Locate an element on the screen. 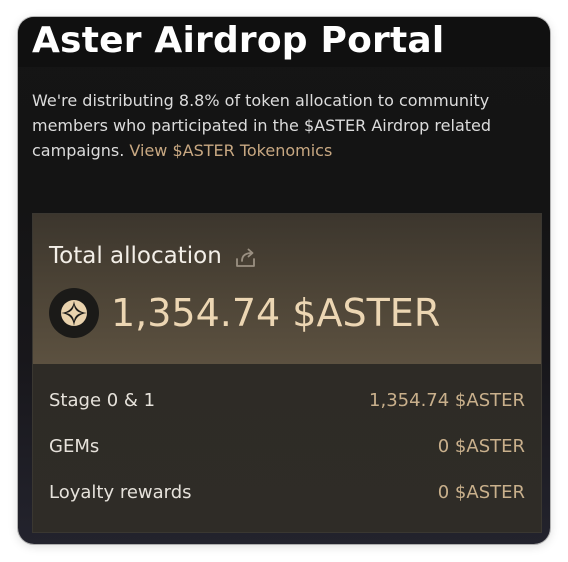 This screenshot has height=562, width=568. breakdown-row-gems: GEMs 0 $ASTER is located at coordinates (287, 447).